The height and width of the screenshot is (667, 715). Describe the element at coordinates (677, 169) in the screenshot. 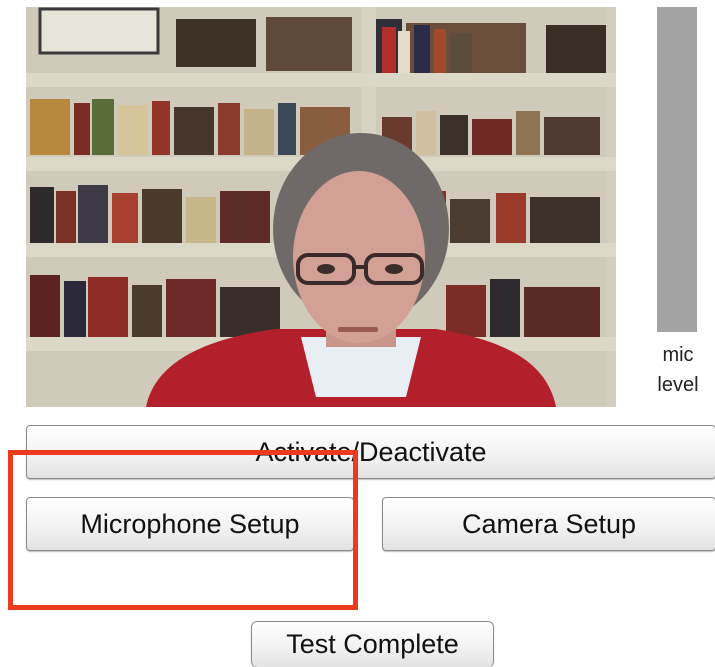

I see `mic-level-meter` at that location.